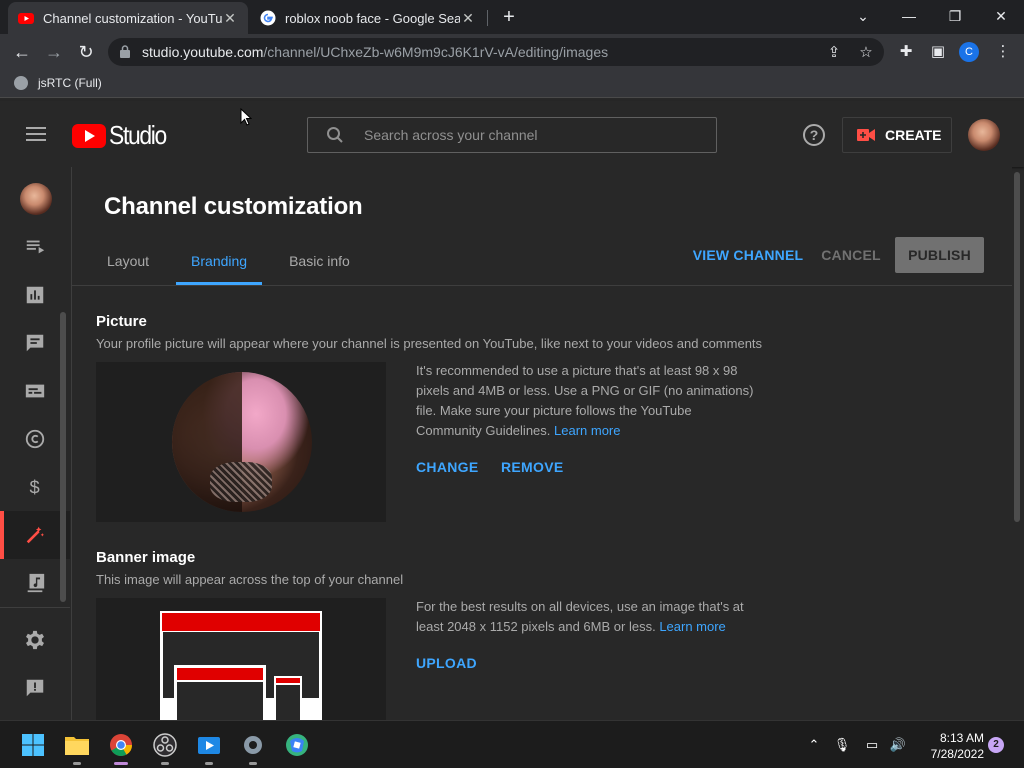 The image size is (1024, 768). Describe the element at coordinates (63, 457) in the screenshot. I see `sidebar-scrollbar` at that location.